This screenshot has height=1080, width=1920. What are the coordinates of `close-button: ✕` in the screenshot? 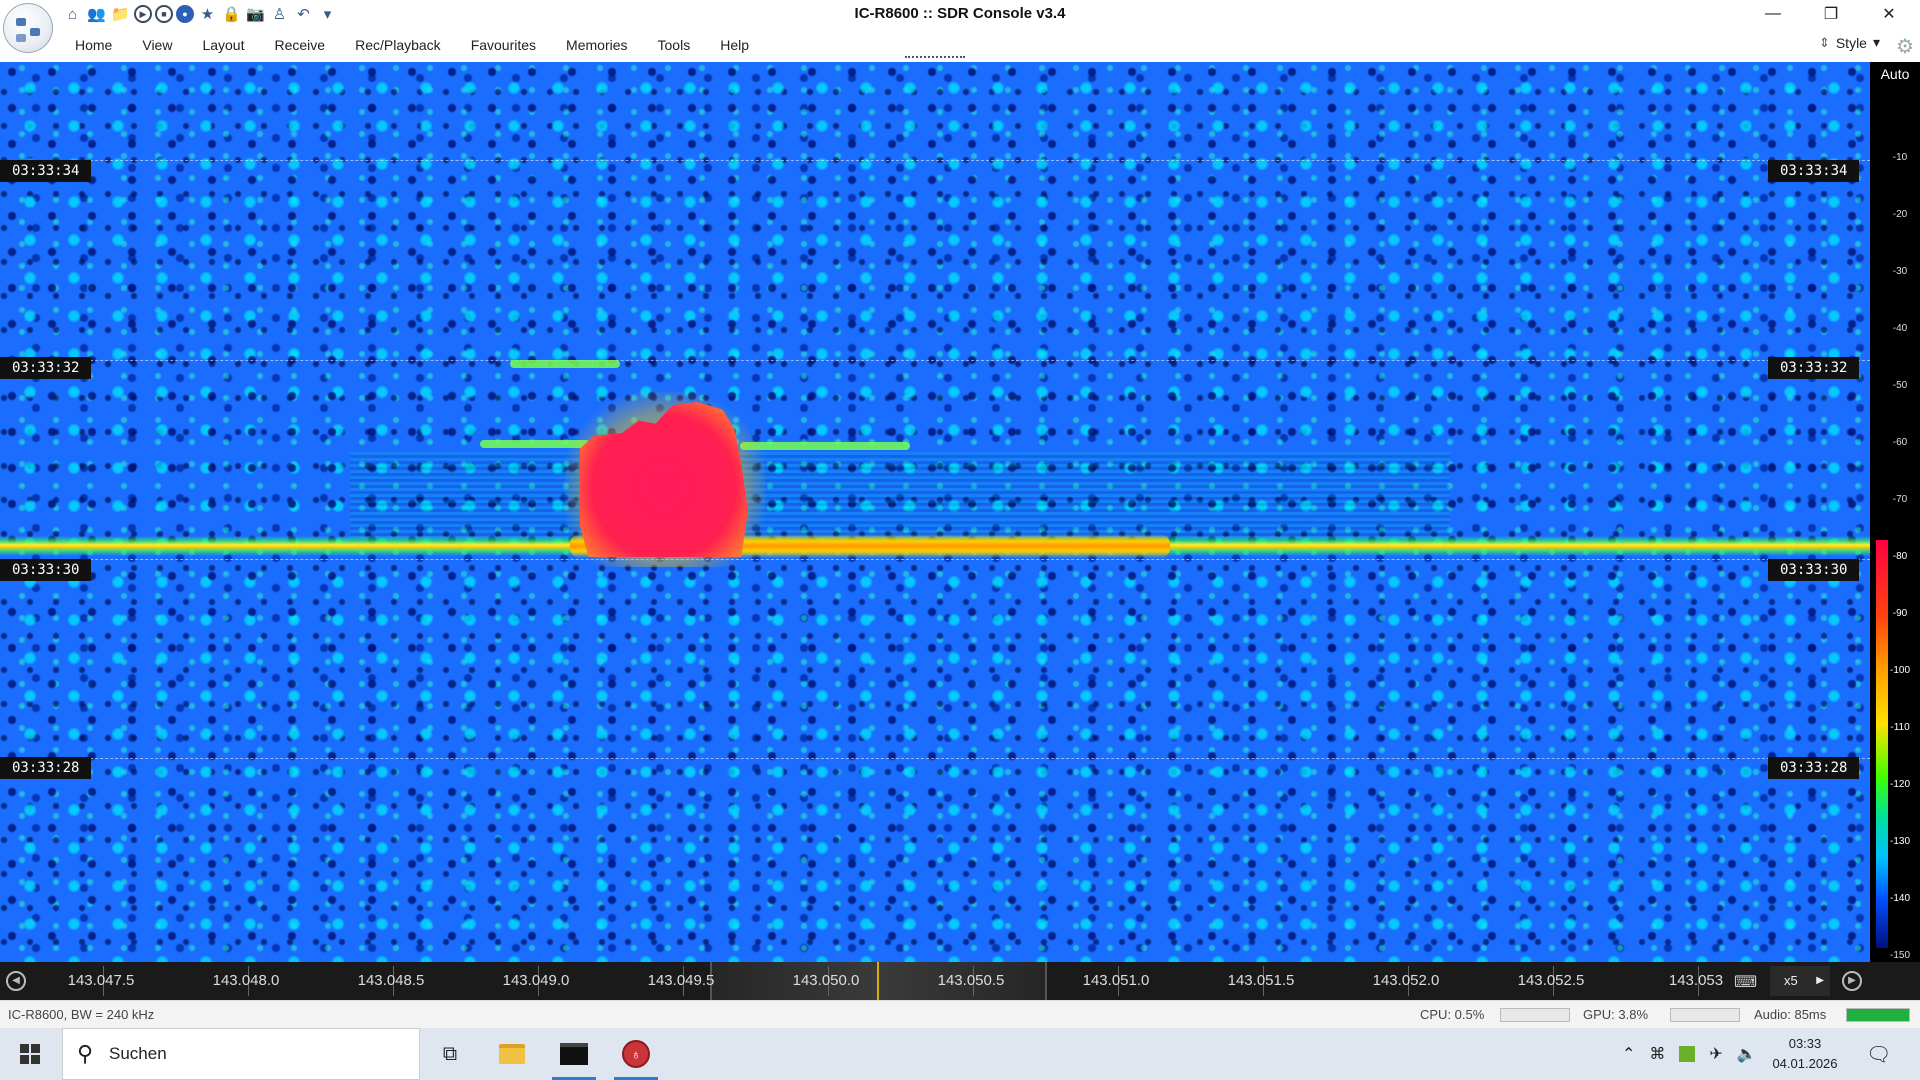 It's located at (1889, 14).